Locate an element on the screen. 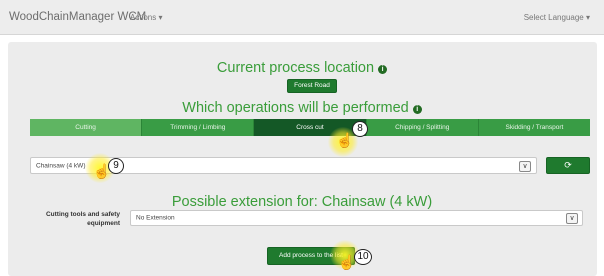  operations-heading: Which operations will be performed i is located at coordinates (302, 108).